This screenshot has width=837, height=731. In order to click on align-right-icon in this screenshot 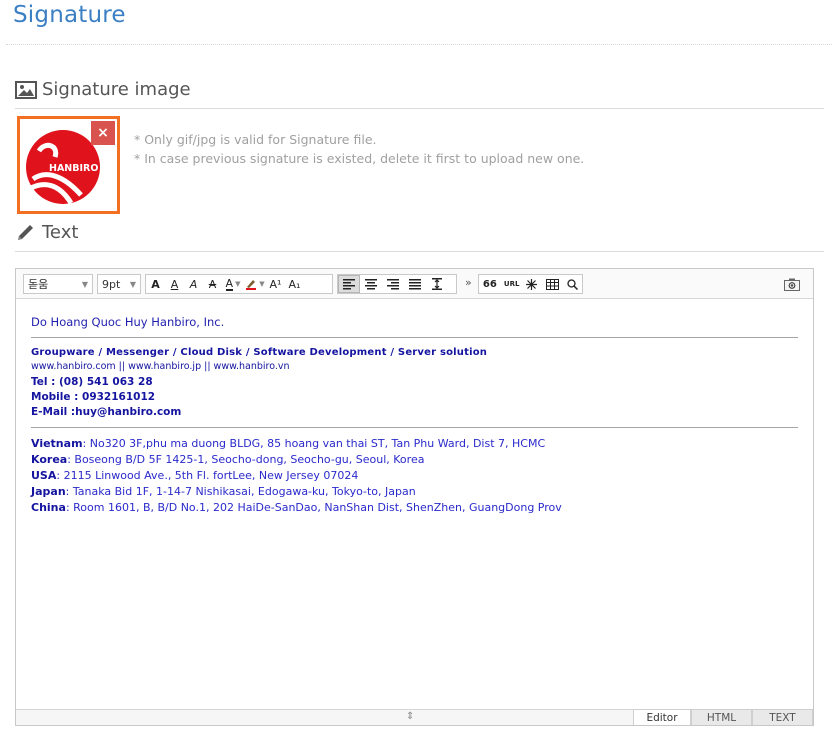, I will do `click(393, 283)`.